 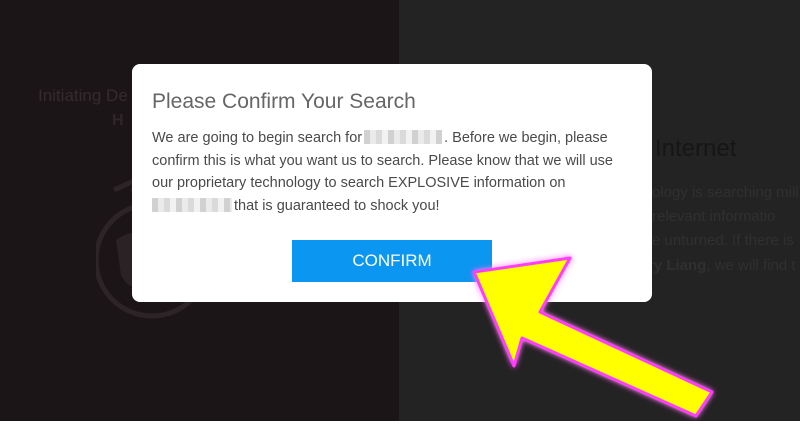 What do you see at coordinates (83, 95) in the screenshot?
I see `search-status-text: Initiating De` at bounding box center [83, 95].